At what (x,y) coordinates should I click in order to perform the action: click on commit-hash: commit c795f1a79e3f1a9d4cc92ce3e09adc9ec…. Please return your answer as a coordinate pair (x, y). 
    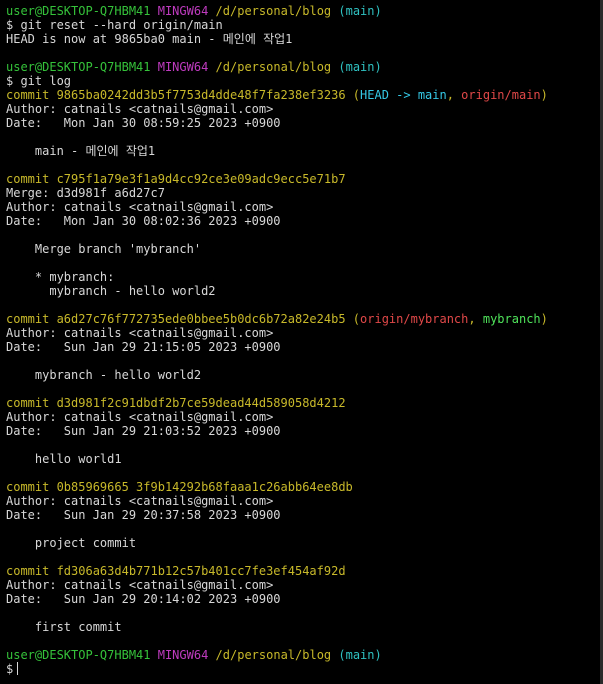
    Looking at the image, I should click on (176, 179).